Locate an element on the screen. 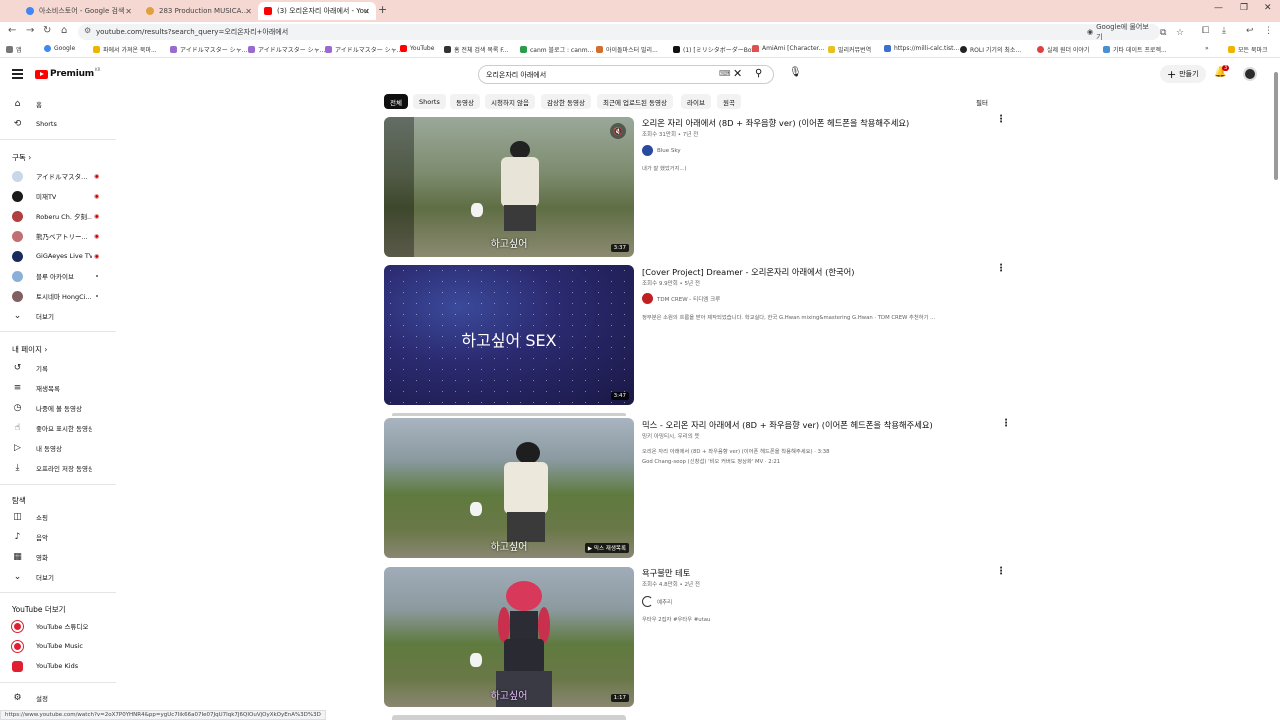 The width and height of the screenshot is (1280, 720). chip-unwatched: 시청하지 않음 is located at coordinates (510, 101).